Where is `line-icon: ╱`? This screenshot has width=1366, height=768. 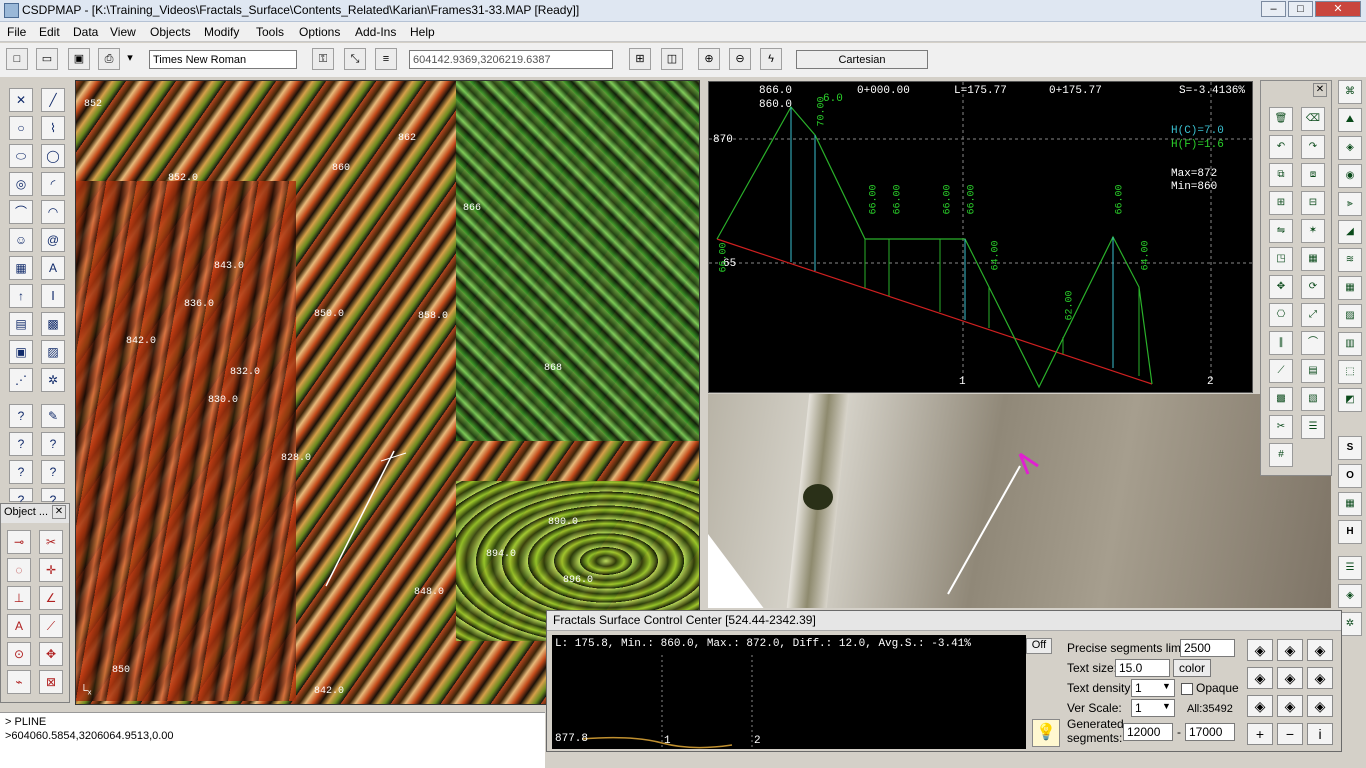
line-icon: ╱ is located at coordinates (53, 100).